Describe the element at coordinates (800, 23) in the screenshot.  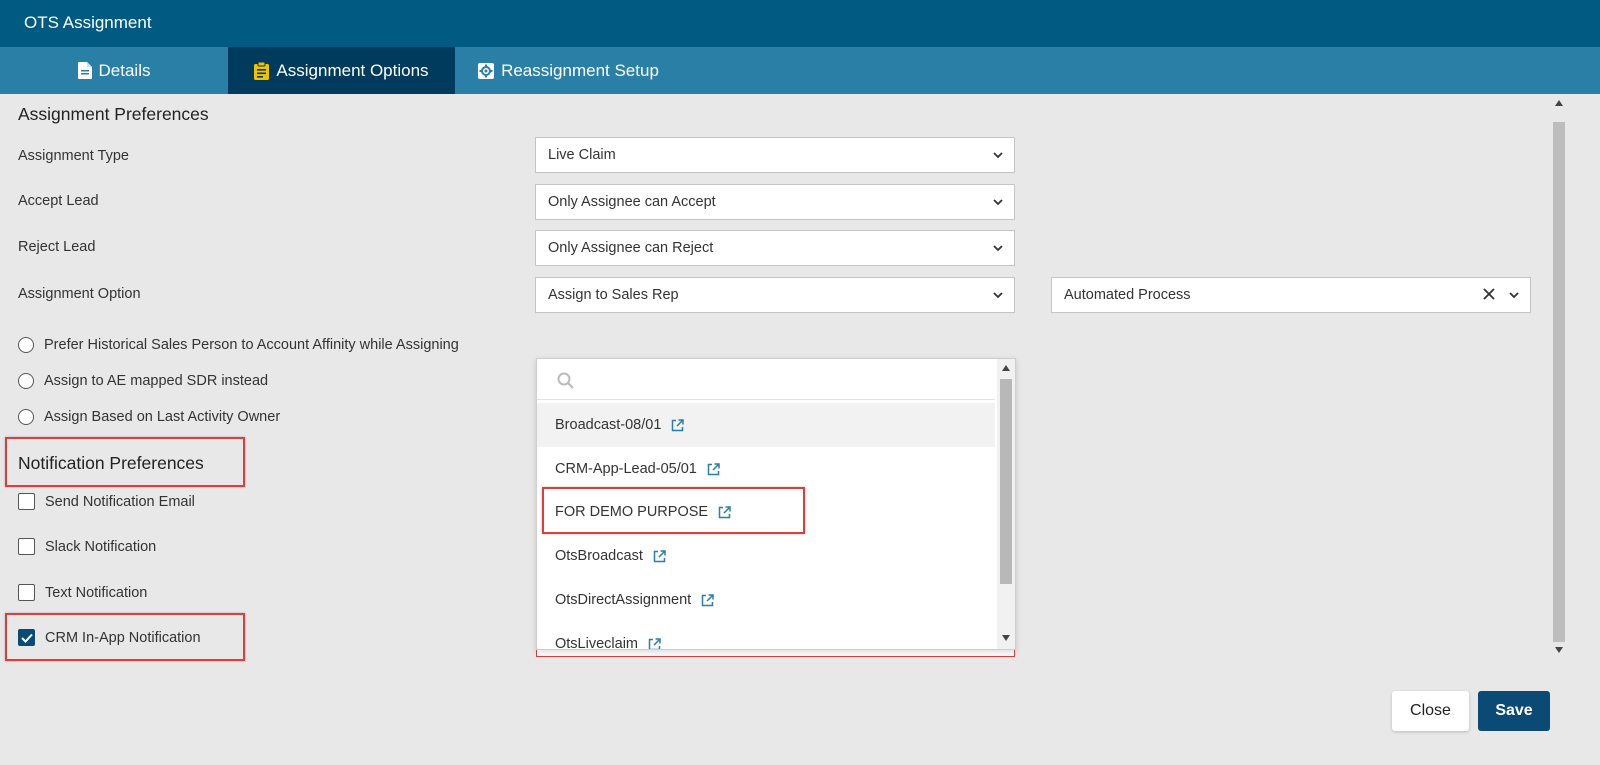
I see `title-bar: OTS Assignment` at that location.